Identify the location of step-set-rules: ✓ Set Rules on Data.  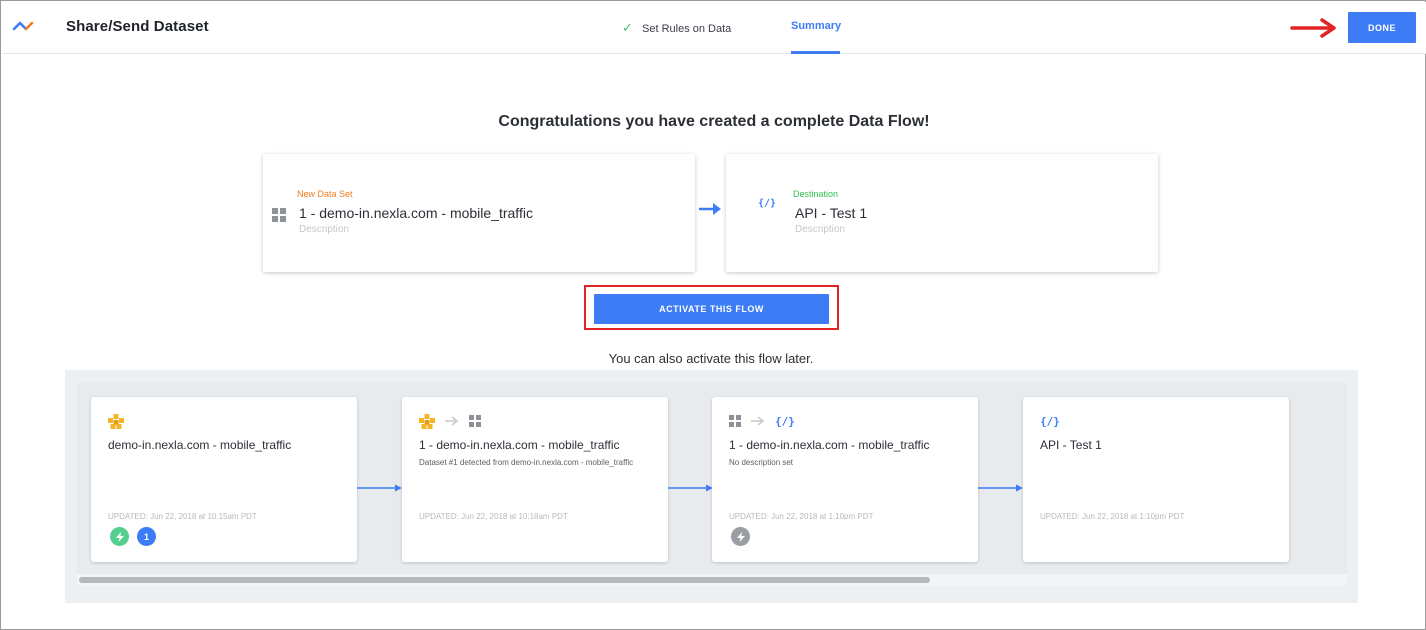
(676, 28).